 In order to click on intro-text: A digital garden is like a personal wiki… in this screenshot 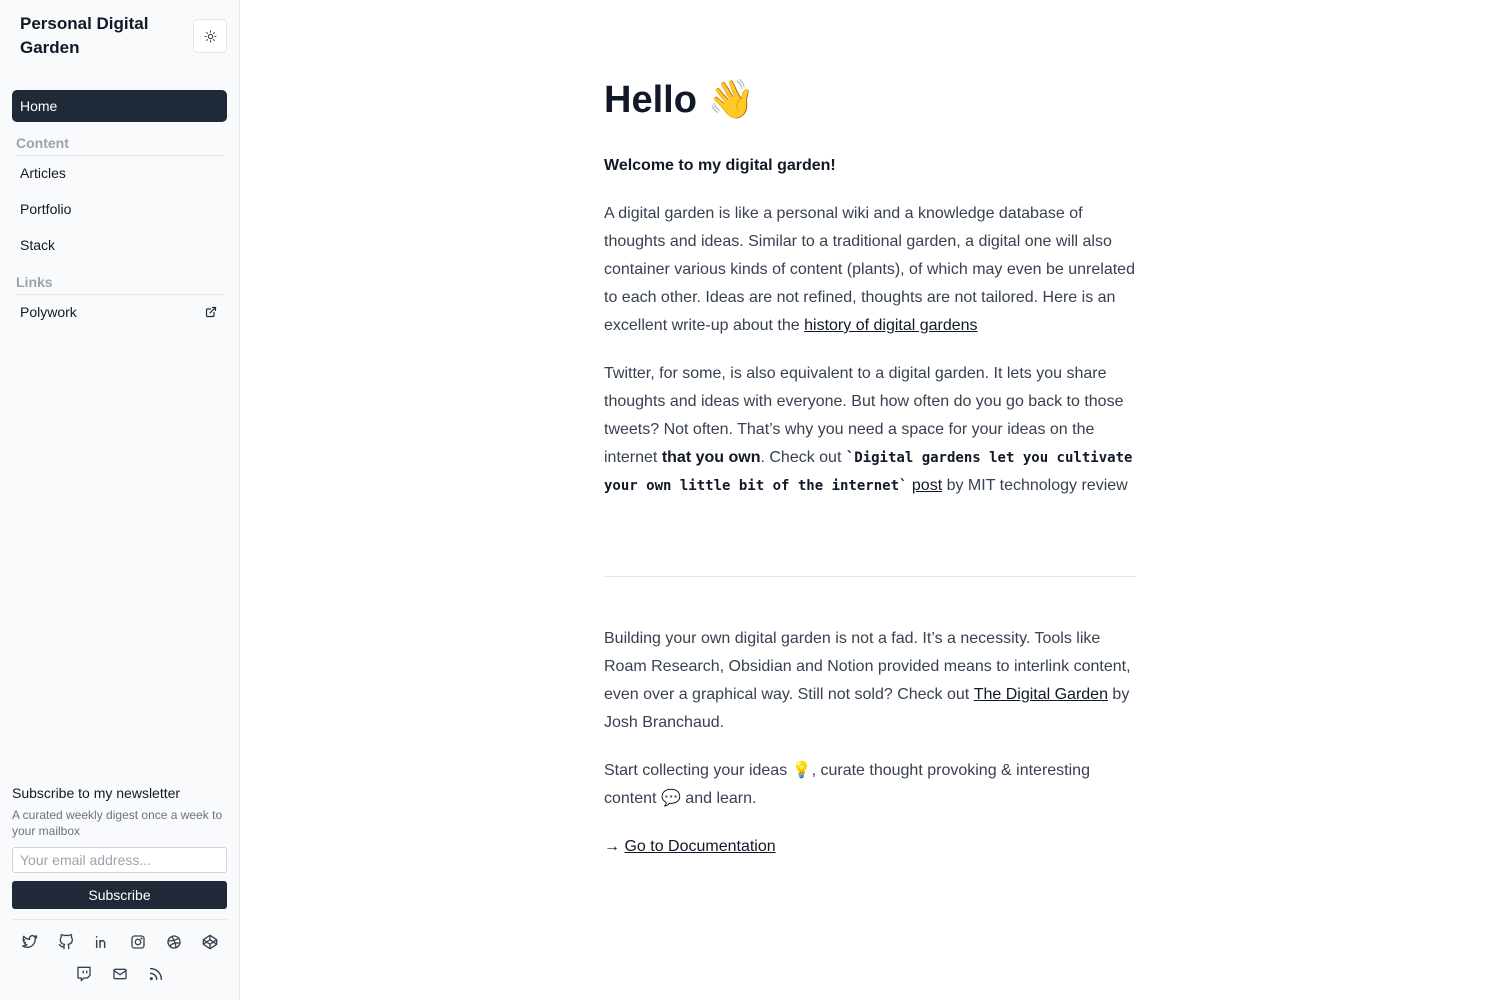, I will do `click(869, 269)`.